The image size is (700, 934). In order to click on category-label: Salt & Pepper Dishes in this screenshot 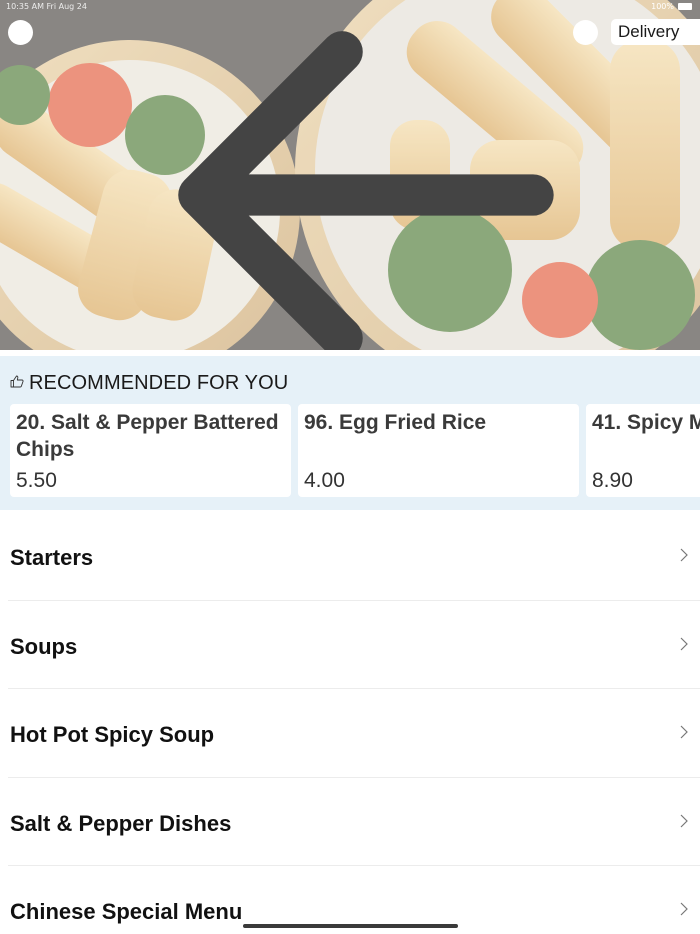, I will do `click(121, 823)`.